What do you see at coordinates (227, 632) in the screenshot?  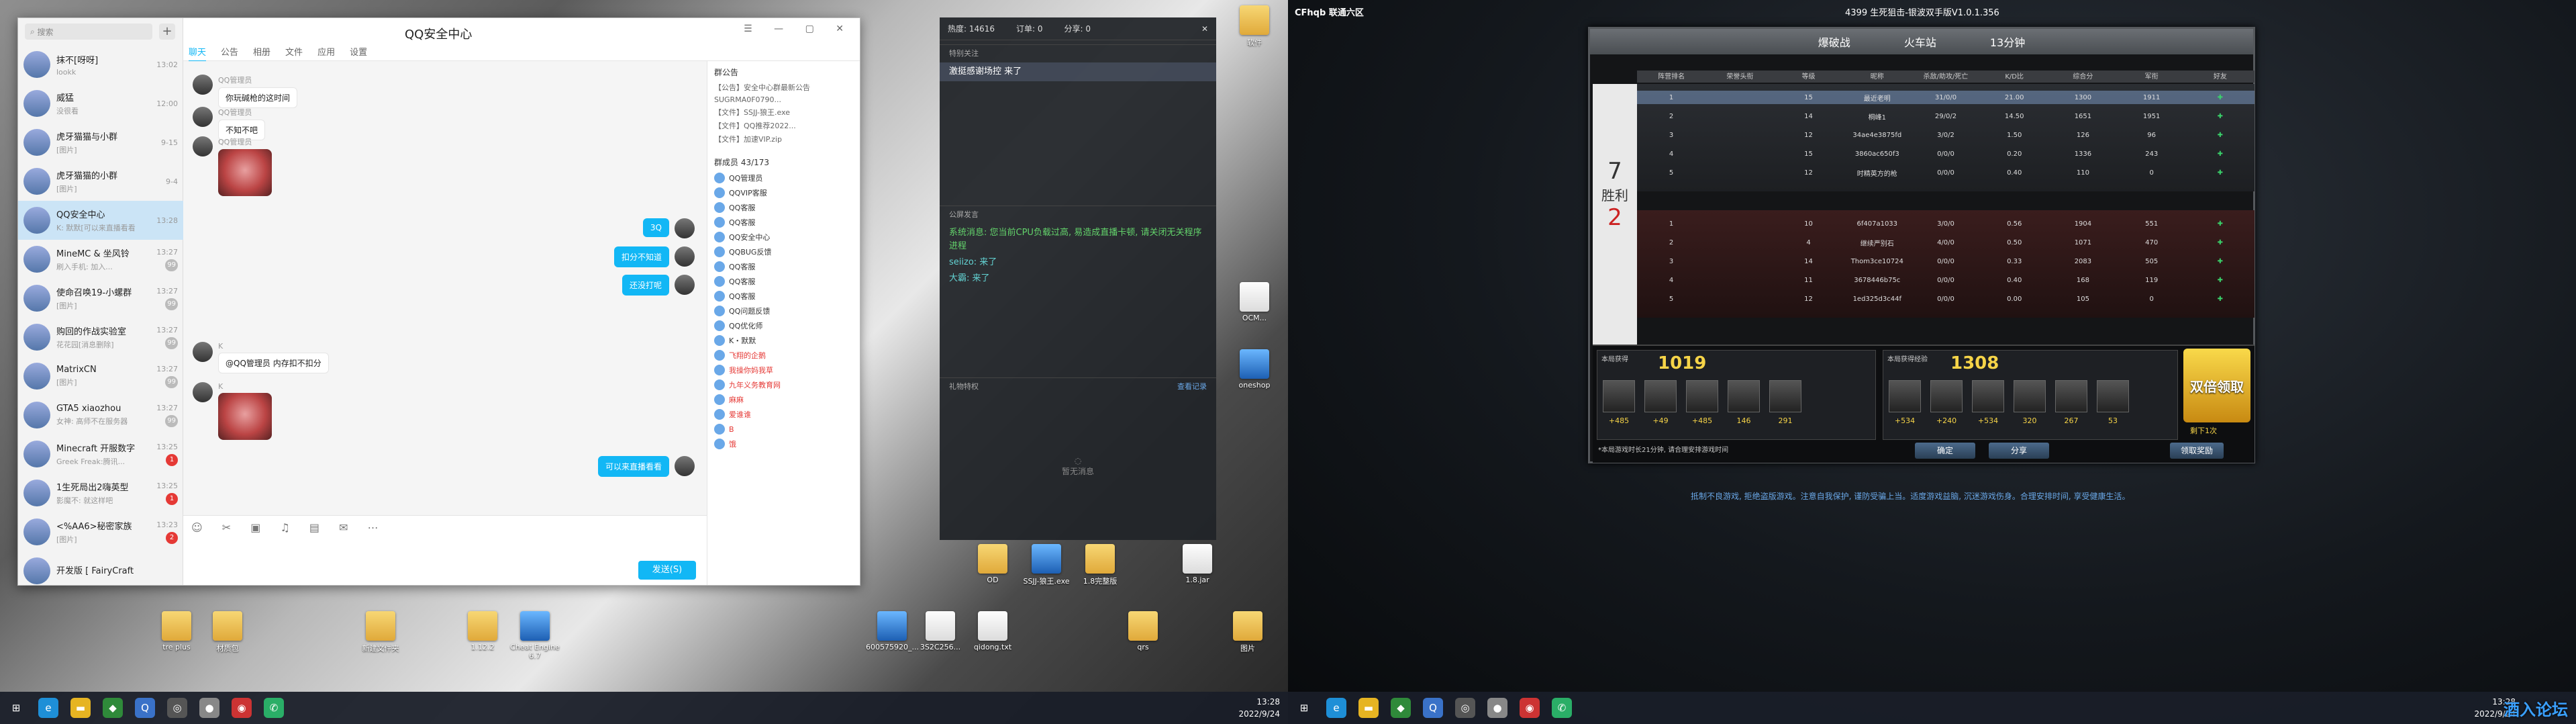 I see `desktop-icon: 材质包` at bounding box center [227, 632].